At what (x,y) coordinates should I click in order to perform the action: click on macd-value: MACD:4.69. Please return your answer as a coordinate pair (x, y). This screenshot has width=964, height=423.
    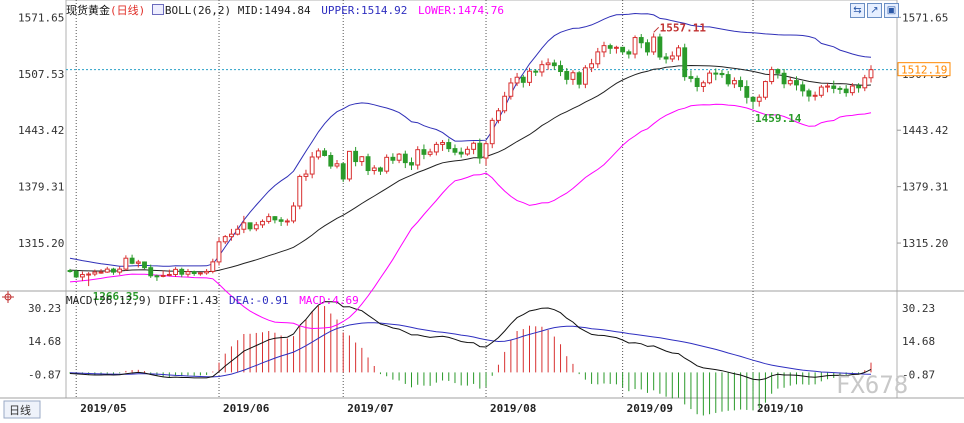
    Looking at the image, I should click on (329, 300).